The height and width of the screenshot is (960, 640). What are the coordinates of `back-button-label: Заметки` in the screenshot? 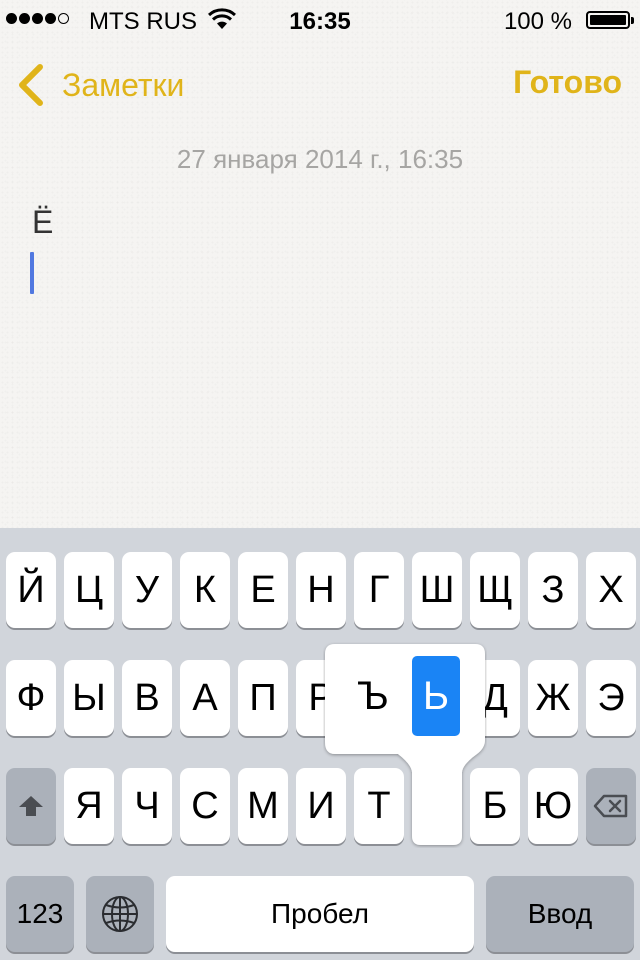 It's located at (123, 84).